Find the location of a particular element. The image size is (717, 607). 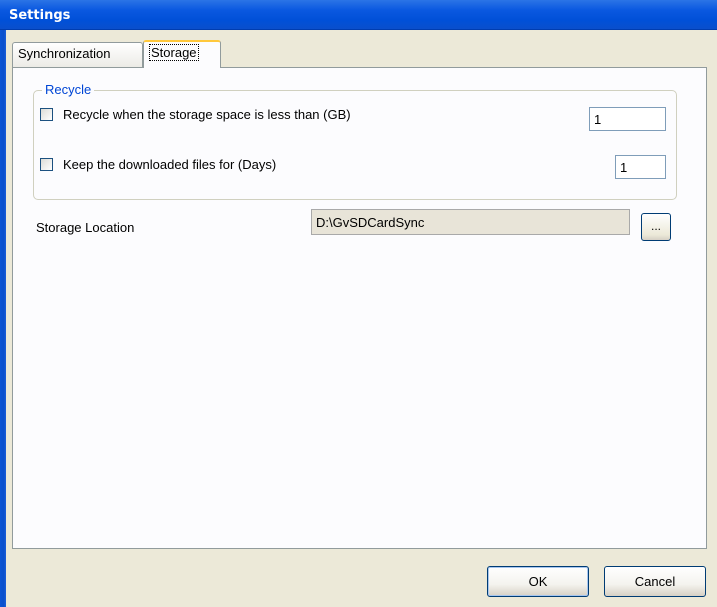

tab-label: Storage is located at coordinates (174, 52).